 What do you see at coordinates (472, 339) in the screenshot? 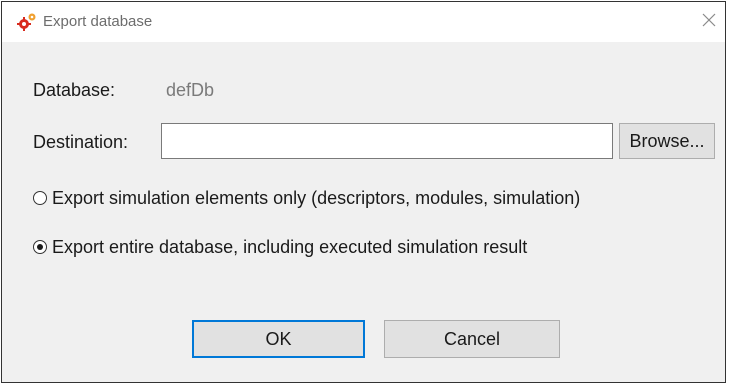
I see `cancel-button: Cancel` at bounding box center [472, 339].